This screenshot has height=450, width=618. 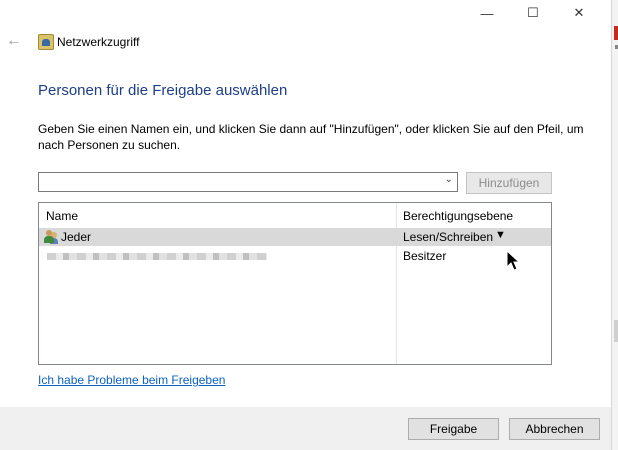 I want to click on cancel-button: Abbrechen, so click(x=554, y=429).